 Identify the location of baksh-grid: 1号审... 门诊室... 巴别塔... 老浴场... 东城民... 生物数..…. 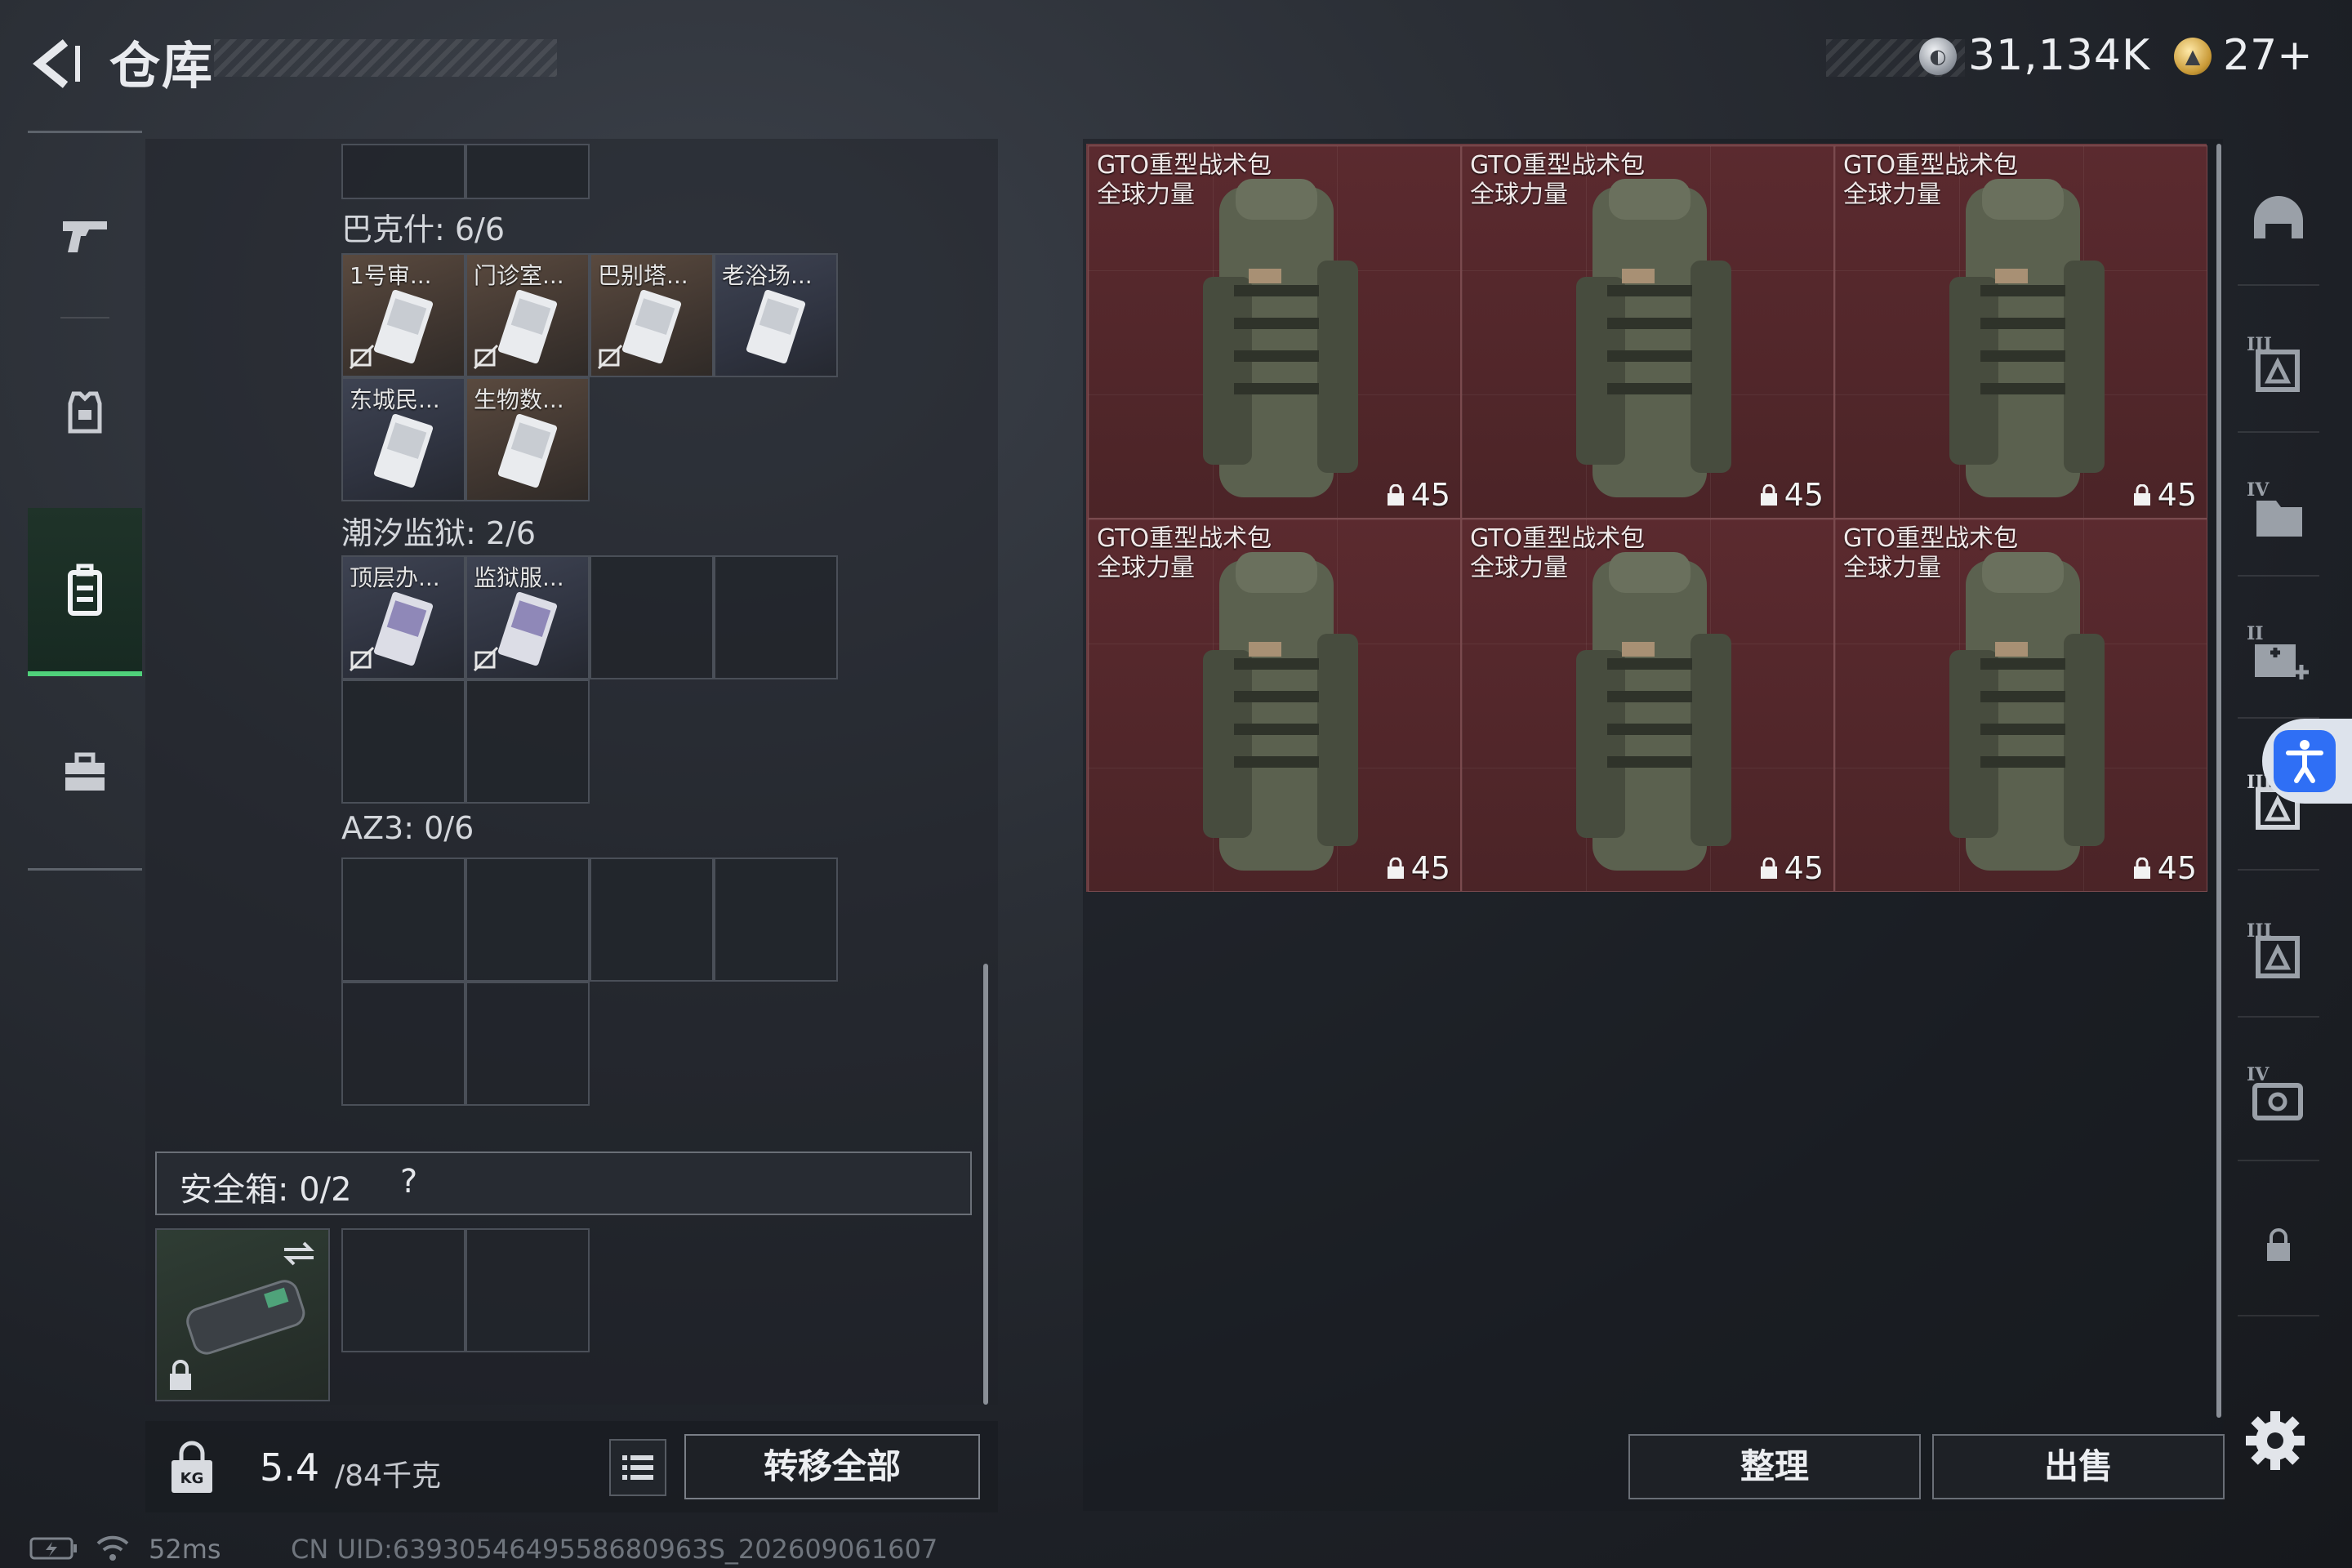
(589, 377).